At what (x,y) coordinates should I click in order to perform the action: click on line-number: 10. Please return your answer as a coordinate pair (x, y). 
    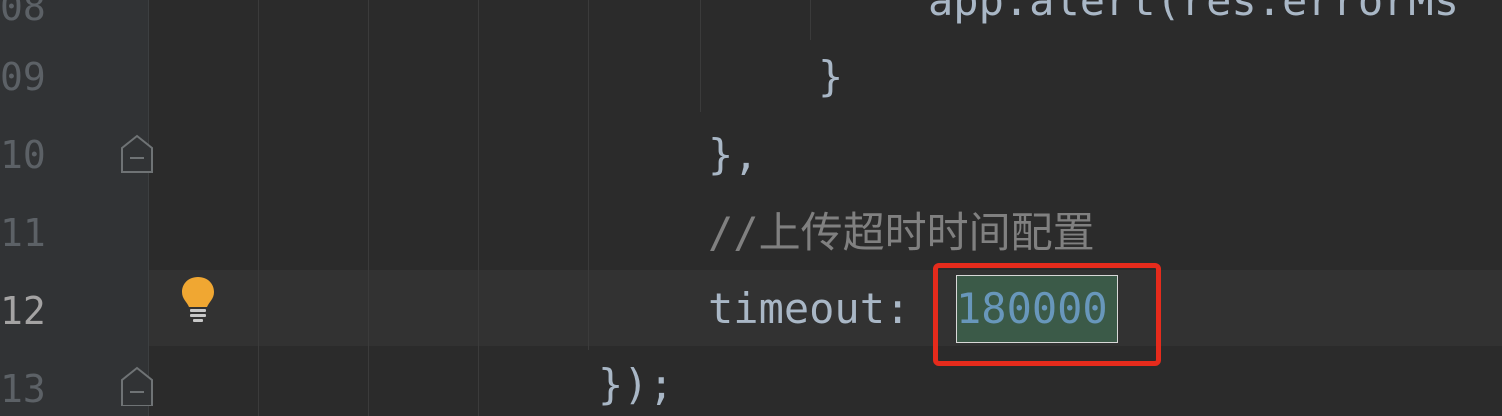
    Looking at the image, I should click on (23, 155).